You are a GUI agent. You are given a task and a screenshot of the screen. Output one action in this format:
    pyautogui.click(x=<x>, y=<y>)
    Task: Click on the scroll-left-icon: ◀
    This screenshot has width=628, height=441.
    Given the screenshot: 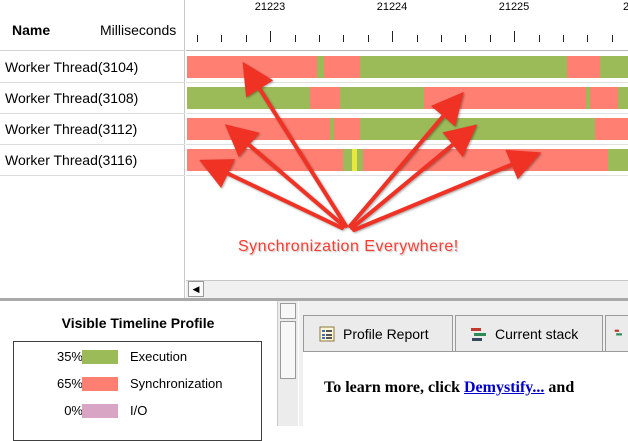 What is the action you would take?
    pyautogui.click(x=196, y=289)
    